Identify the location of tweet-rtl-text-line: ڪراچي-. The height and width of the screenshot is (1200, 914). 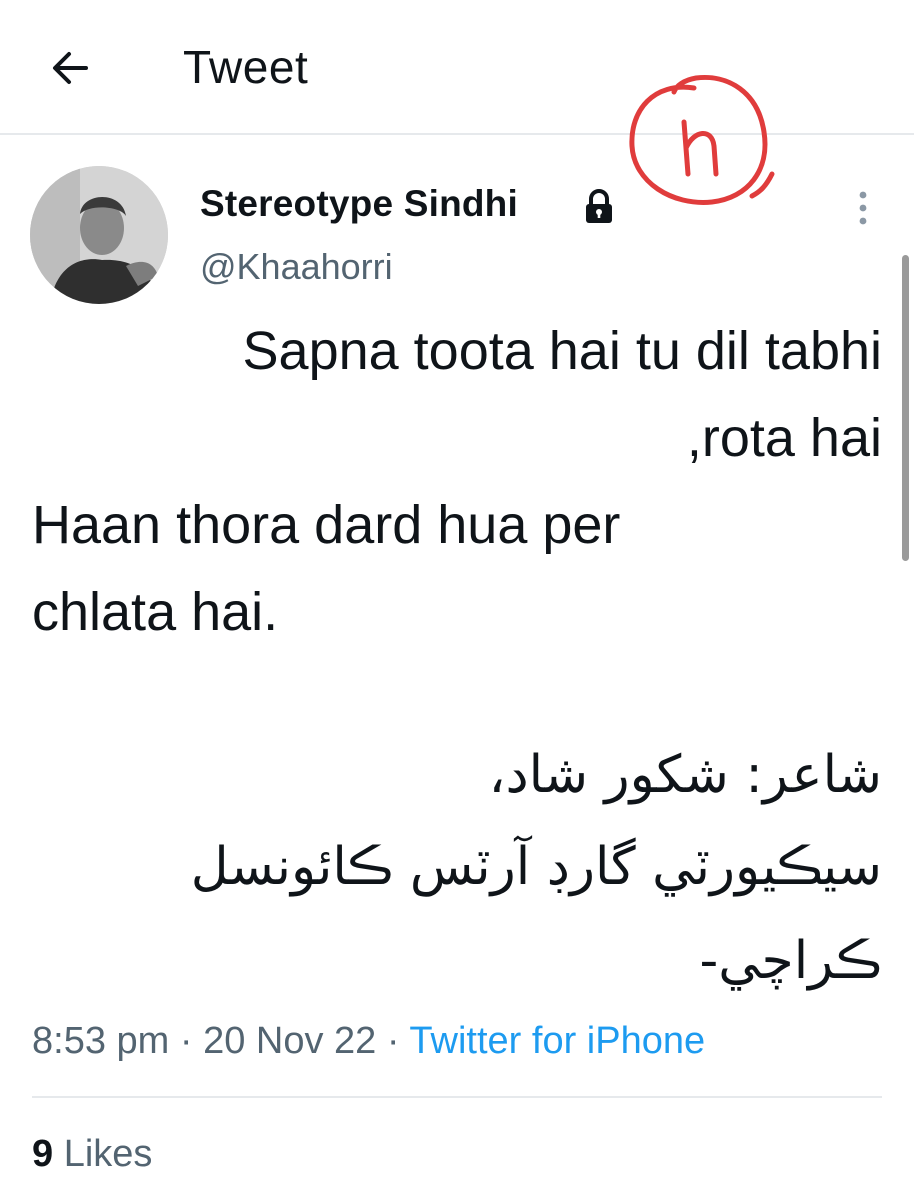
(790, 961).